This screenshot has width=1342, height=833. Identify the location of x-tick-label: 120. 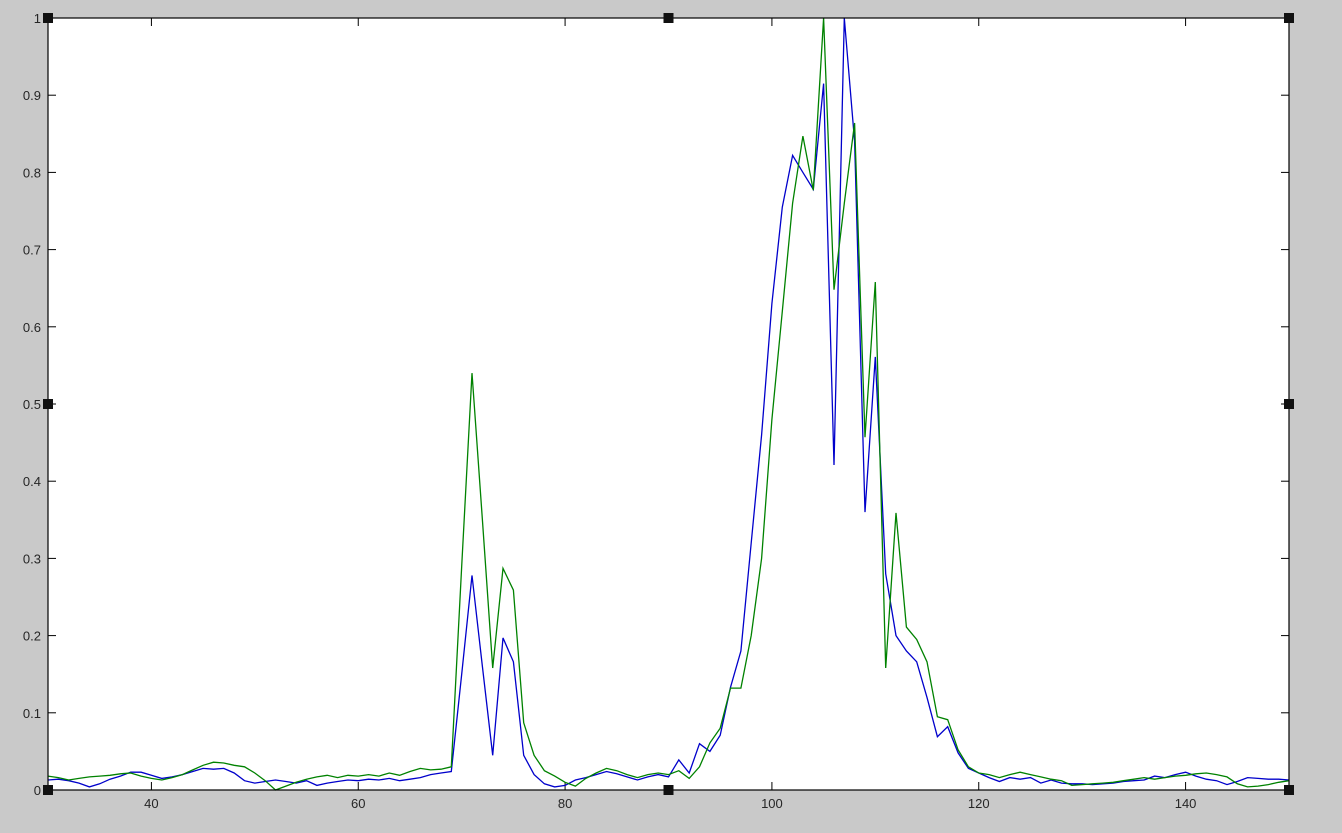
(979, 803).